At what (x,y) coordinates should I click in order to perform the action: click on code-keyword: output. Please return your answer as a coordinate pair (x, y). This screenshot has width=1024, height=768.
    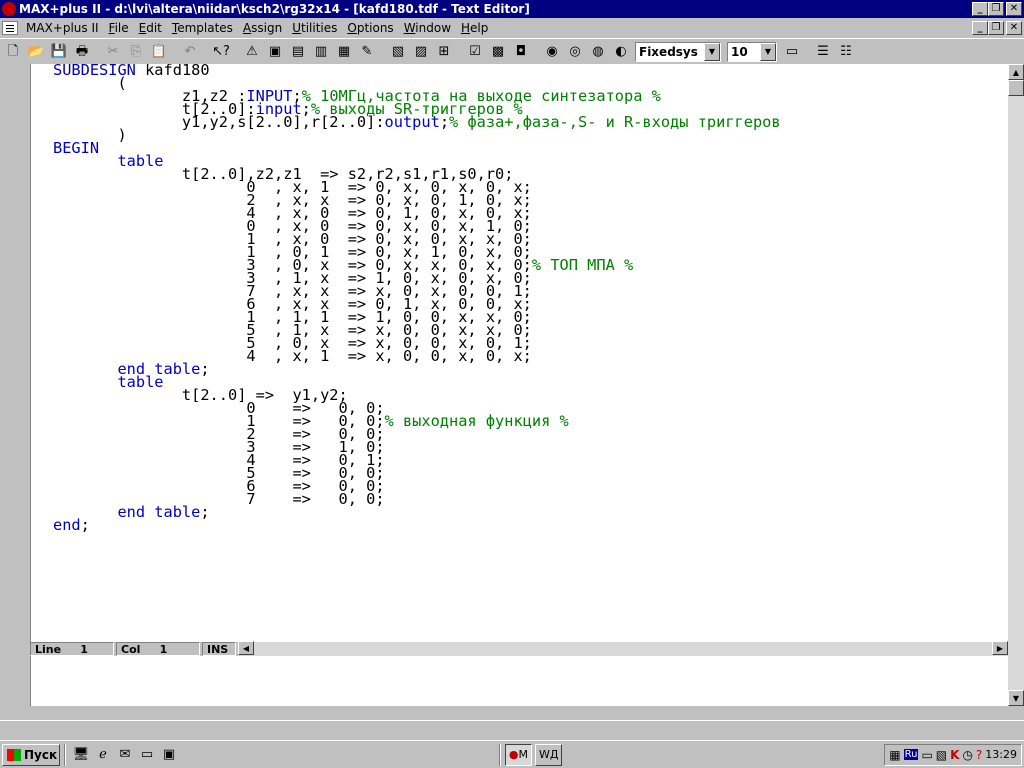
    Looking at the image, I should click on (412, 122).